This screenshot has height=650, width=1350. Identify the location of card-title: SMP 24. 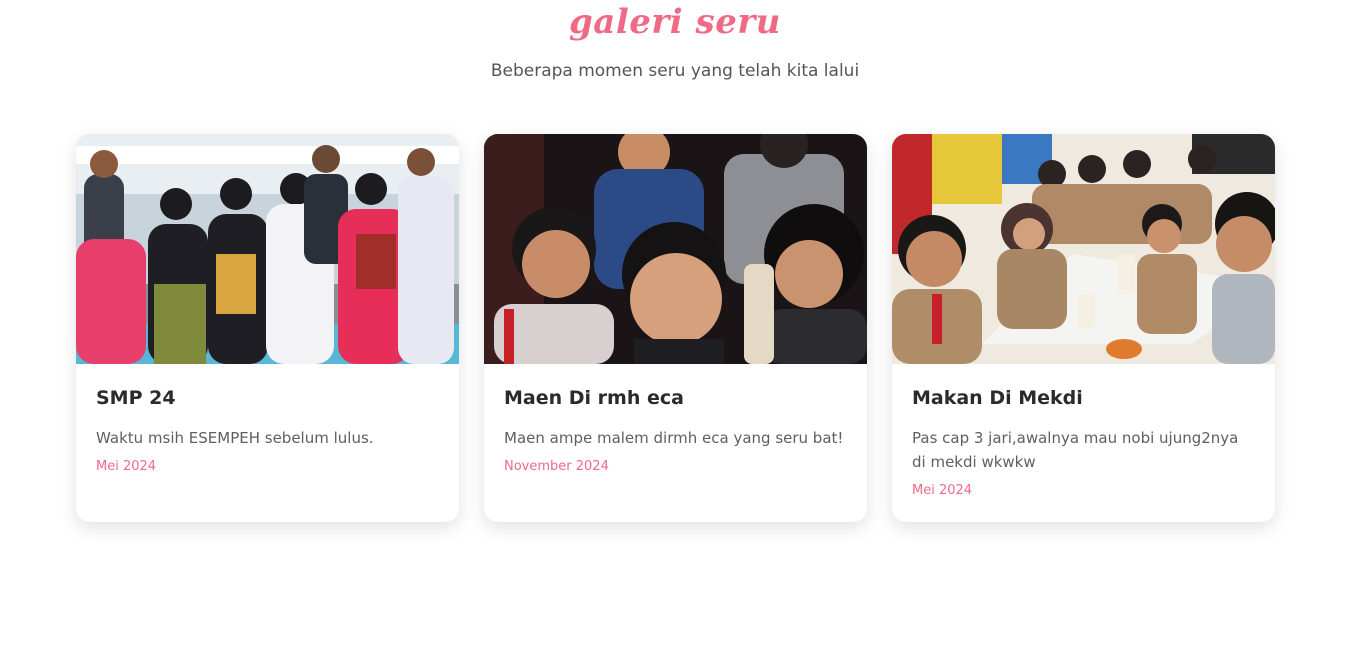
(136, 398).